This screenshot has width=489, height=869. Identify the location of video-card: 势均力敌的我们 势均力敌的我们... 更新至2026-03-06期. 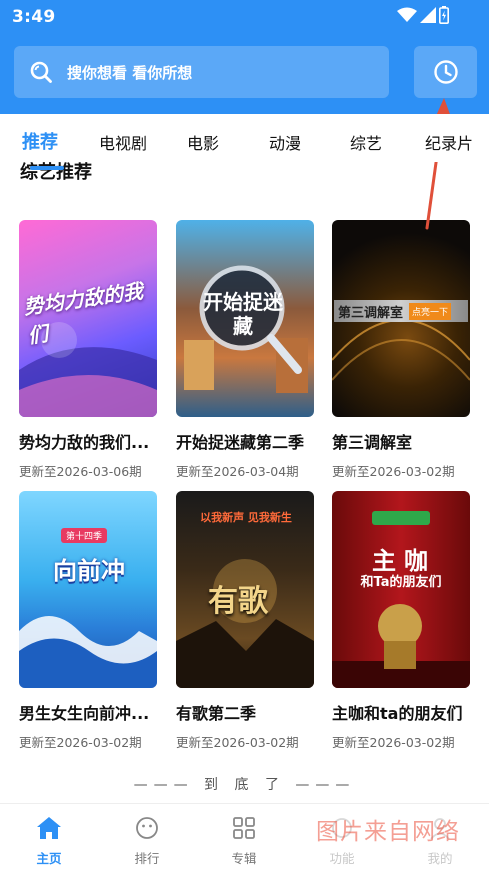
(88, 350).